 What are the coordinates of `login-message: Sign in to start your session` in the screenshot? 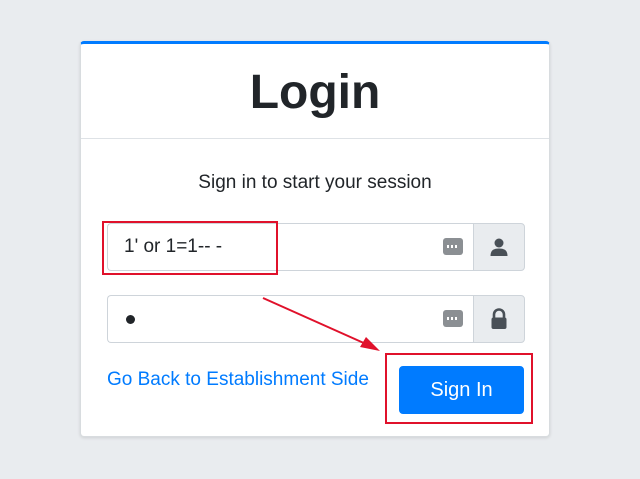 It's located at (315, 182).